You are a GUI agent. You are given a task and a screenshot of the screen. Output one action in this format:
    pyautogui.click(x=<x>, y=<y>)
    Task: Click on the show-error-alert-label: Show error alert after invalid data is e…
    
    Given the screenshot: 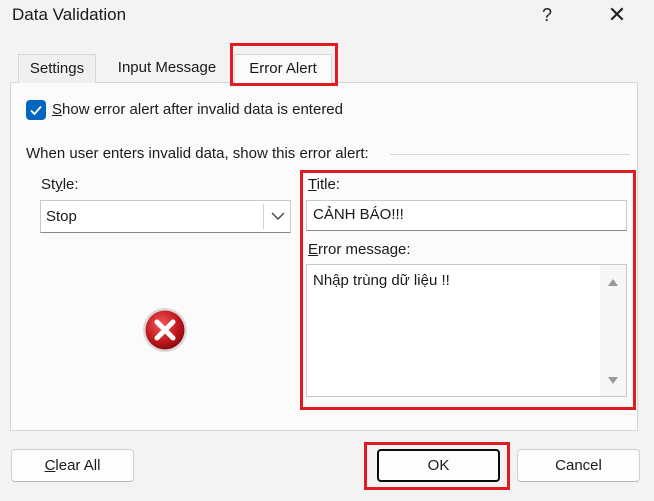 What is the action you would take?
    pyautogui.click(x=197, y=109)
    